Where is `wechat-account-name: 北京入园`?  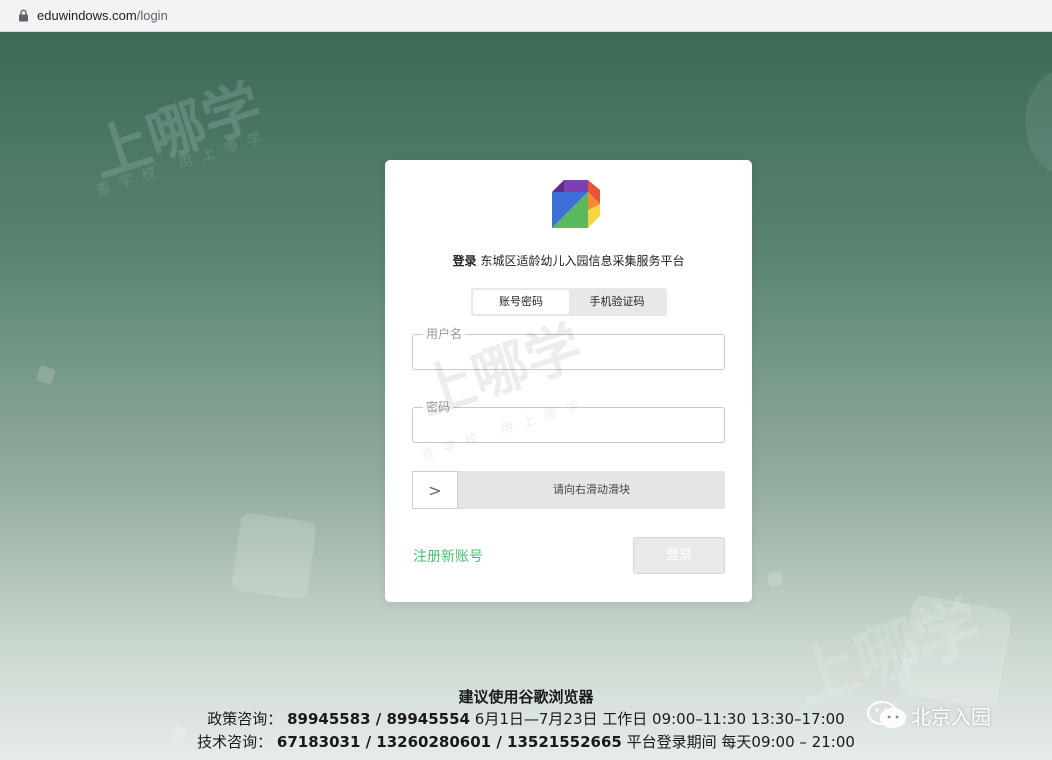
wechat-account-name: 北京入园 is located at coordinates (951, 716).